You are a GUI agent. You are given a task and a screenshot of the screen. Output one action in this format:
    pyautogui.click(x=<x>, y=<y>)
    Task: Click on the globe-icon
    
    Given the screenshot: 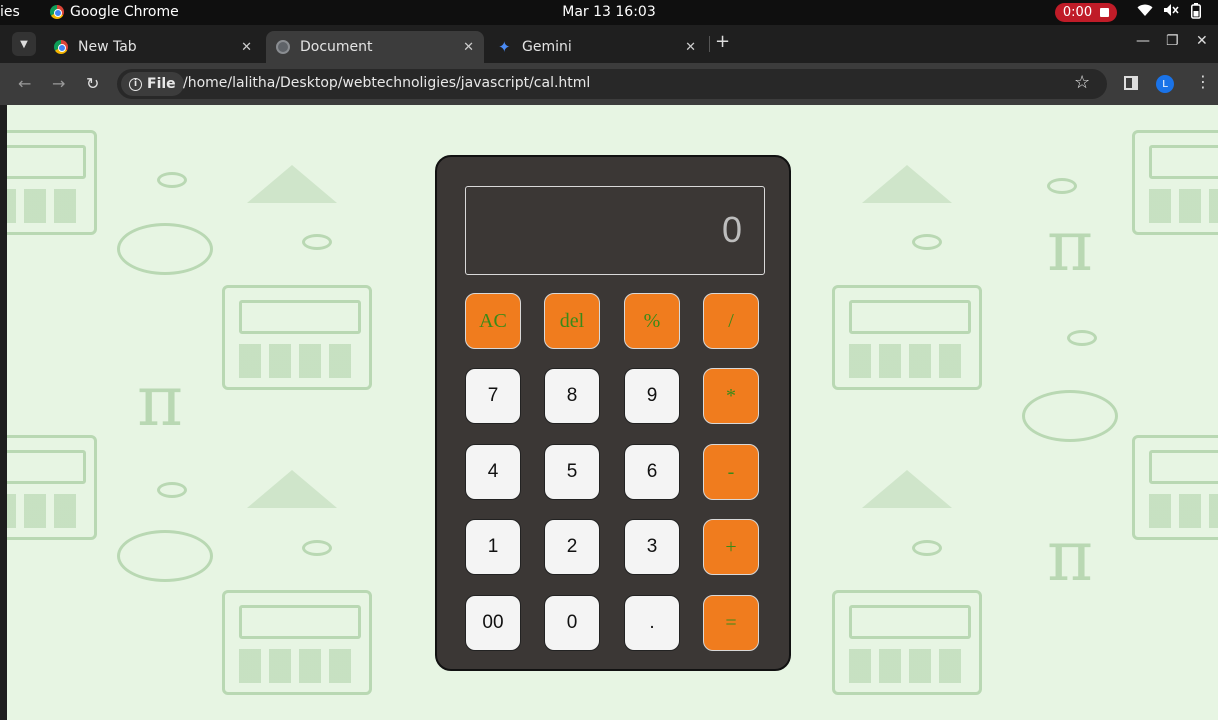 What is the action you would take?
    pyautogui.click(x=283, y=47)
    